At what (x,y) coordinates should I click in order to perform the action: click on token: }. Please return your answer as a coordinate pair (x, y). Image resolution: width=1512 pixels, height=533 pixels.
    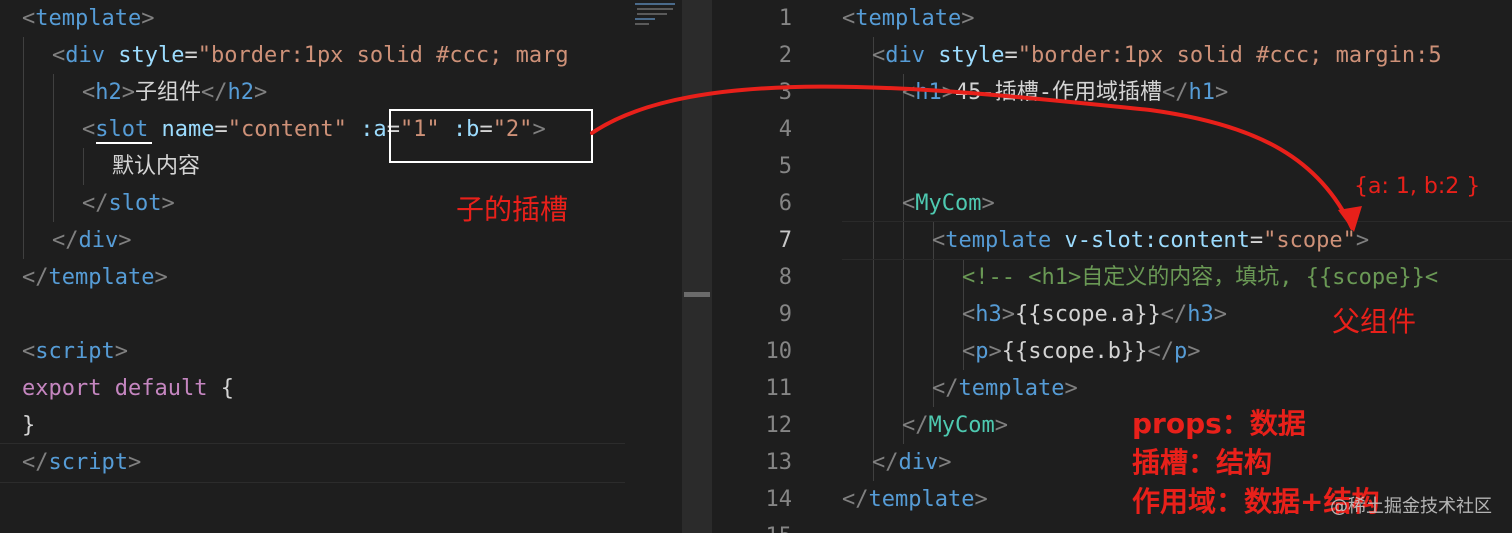
    Looking at the image, I should click on (29, 425).